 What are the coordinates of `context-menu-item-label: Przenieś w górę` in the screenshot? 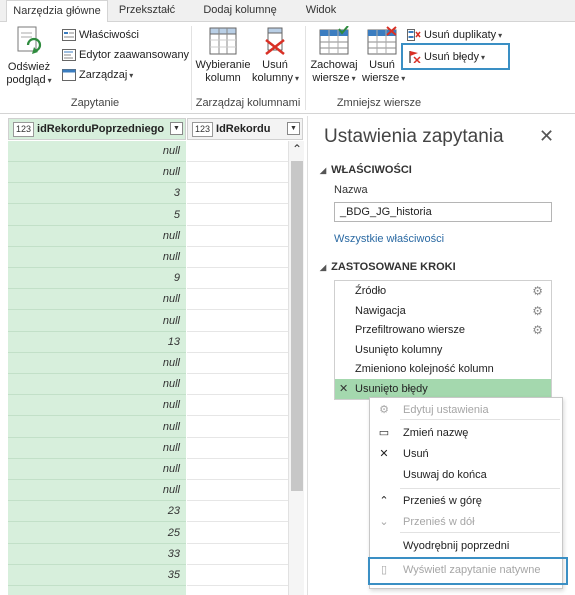 It's located at (442, 501).